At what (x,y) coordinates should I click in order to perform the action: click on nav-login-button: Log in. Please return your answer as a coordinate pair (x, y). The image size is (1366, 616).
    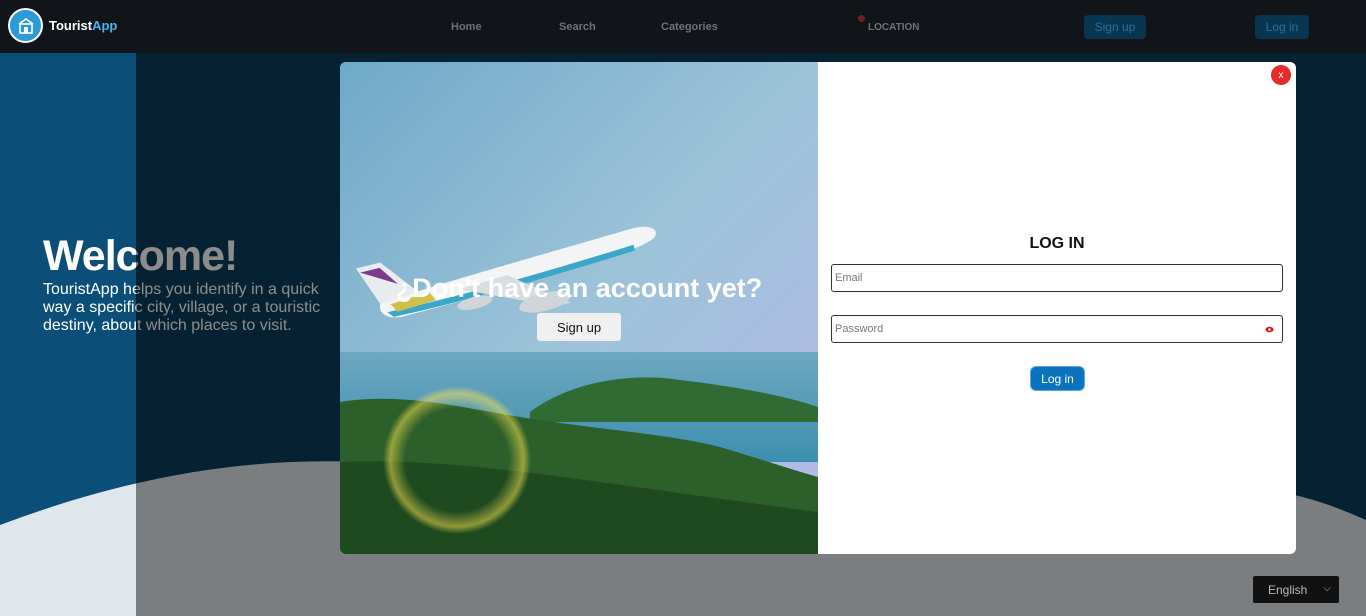
    Looking at the image, I should click on (1282, 27).